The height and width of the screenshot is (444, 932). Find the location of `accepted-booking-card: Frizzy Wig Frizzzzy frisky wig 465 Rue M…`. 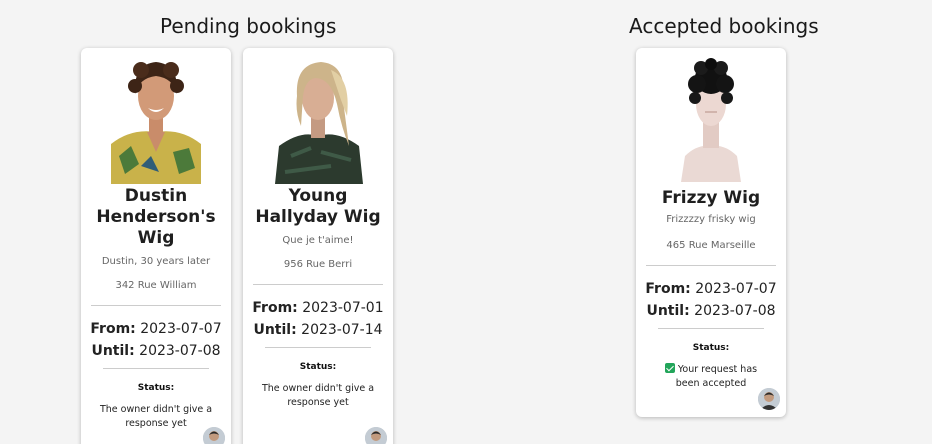

accepted-booking-card: Frizzy Wig Frizzzzy frisky wig 465 Rue M… is located at coordinates (711, 232).